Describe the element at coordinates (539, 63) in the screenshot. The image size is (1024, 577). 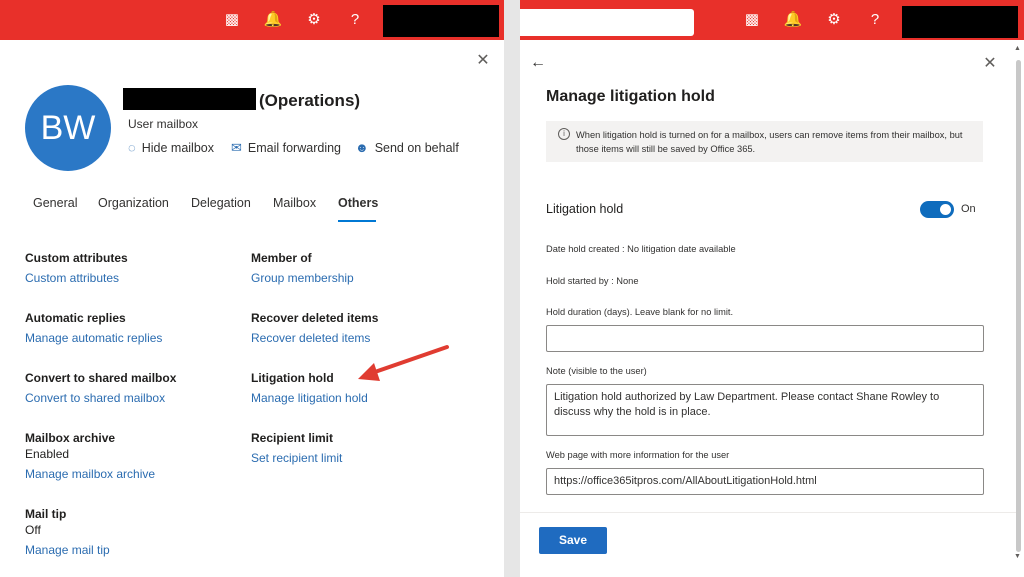
I see `back-arrow-icon: ←` at that location.